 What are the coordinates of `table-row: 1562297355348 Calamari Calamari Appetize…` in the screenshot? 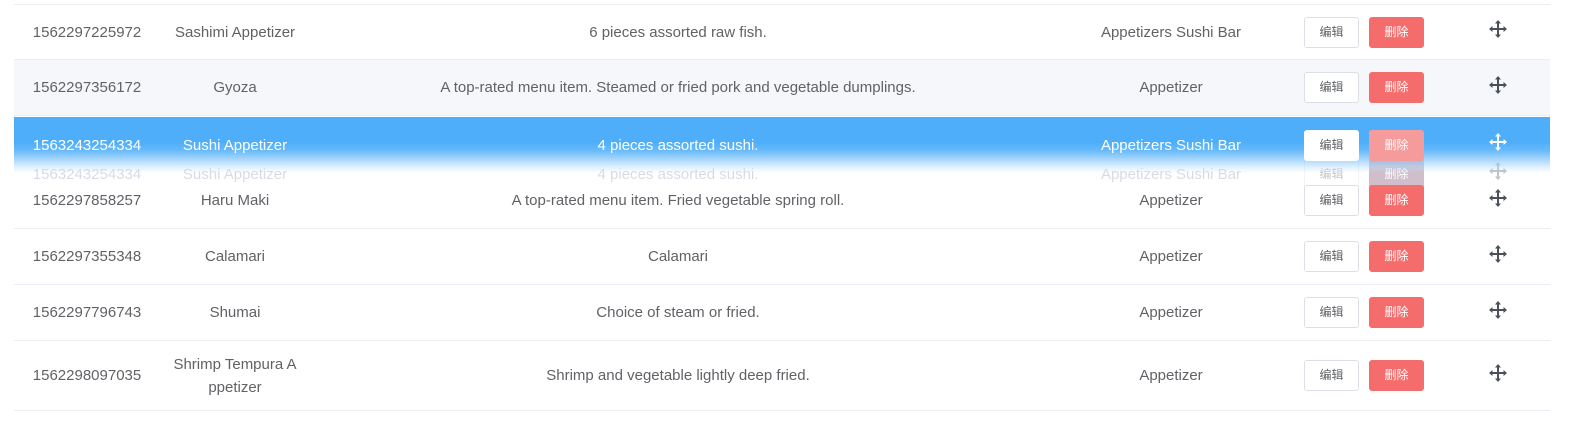 It's located at (782, 257).